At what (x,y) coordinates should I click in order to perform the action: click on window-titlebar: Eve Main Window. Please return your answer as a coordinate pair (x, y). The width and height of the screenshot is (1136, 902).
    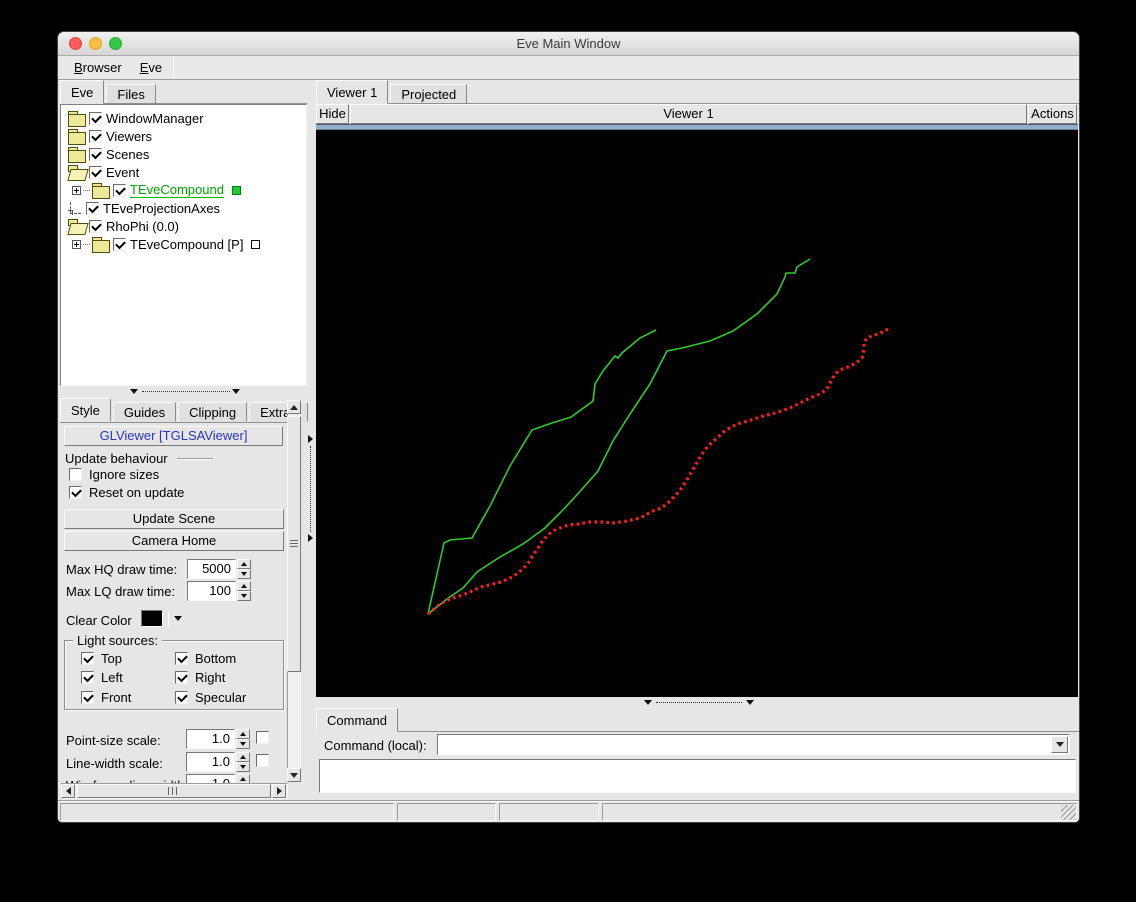
    Looking at the image, I should click on (568, 44).